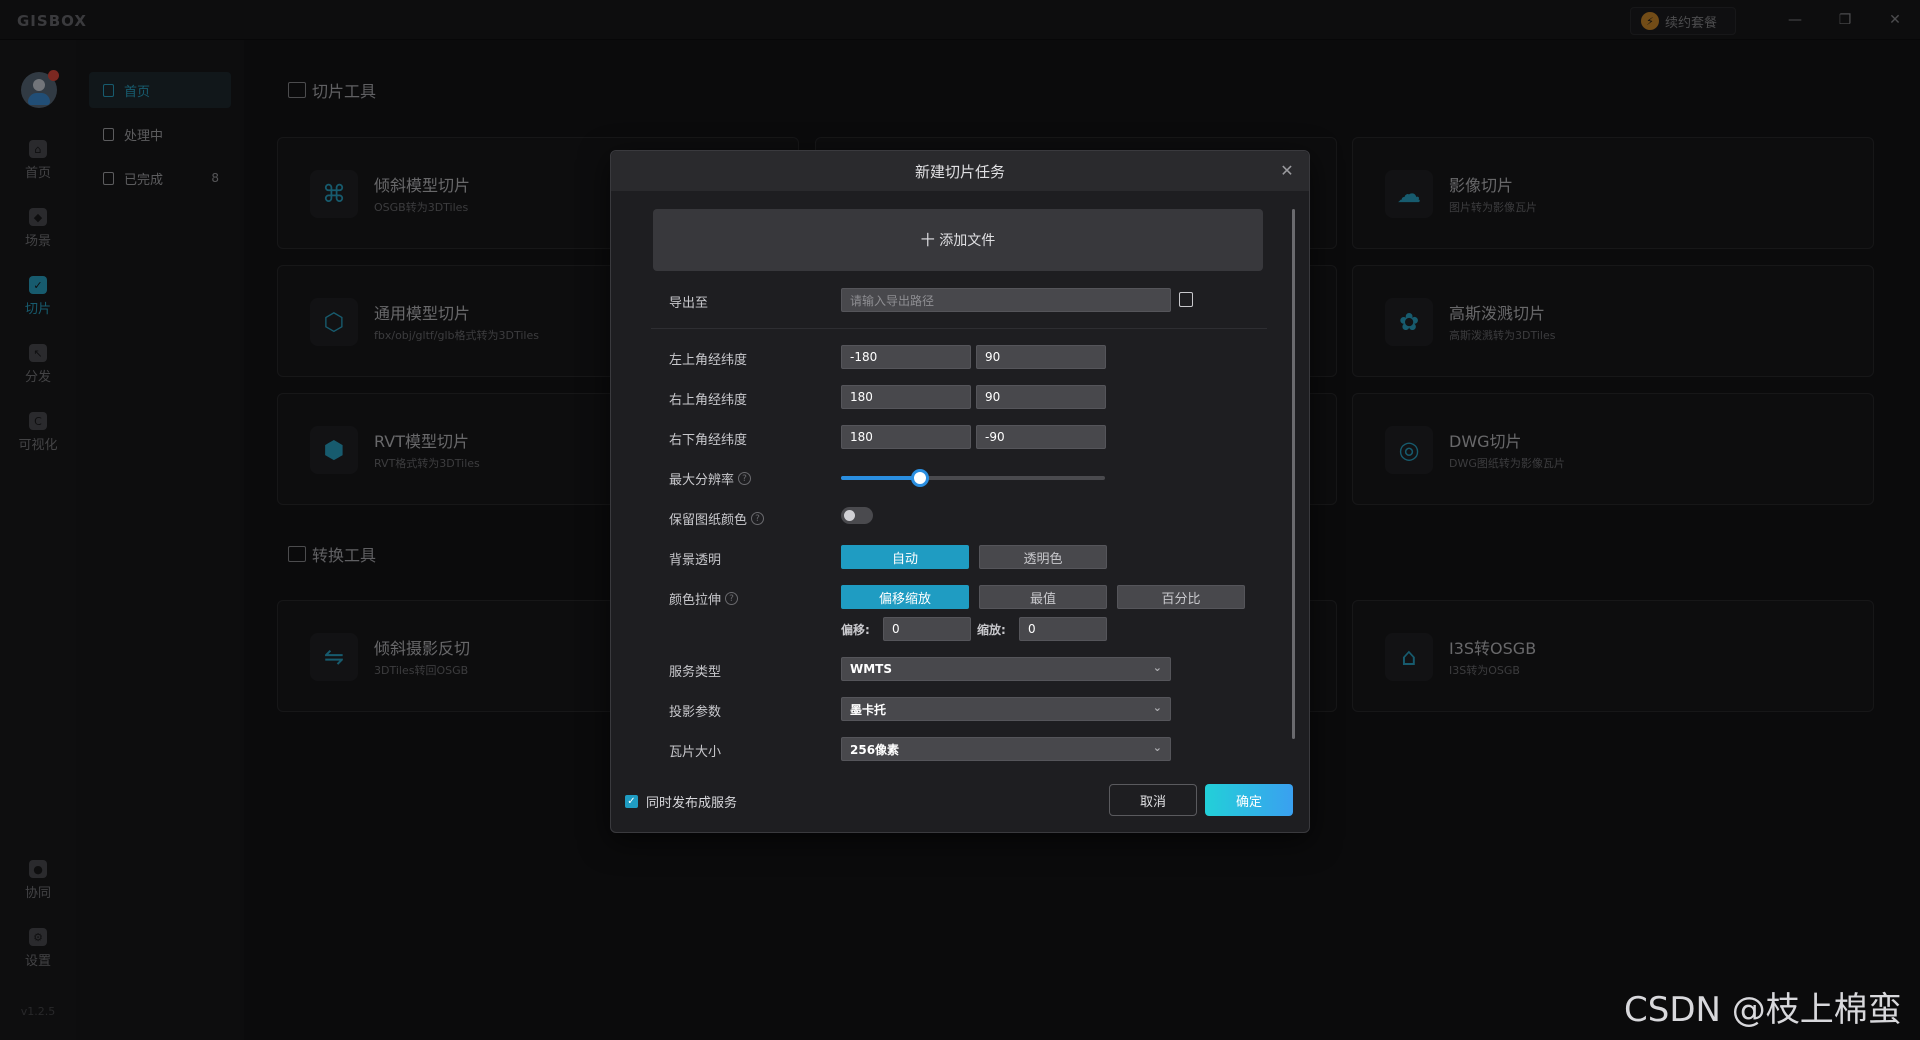 This screenshot has width=1920, height=1040. I want to click on tile-value: 256像素, so click(875, 749).